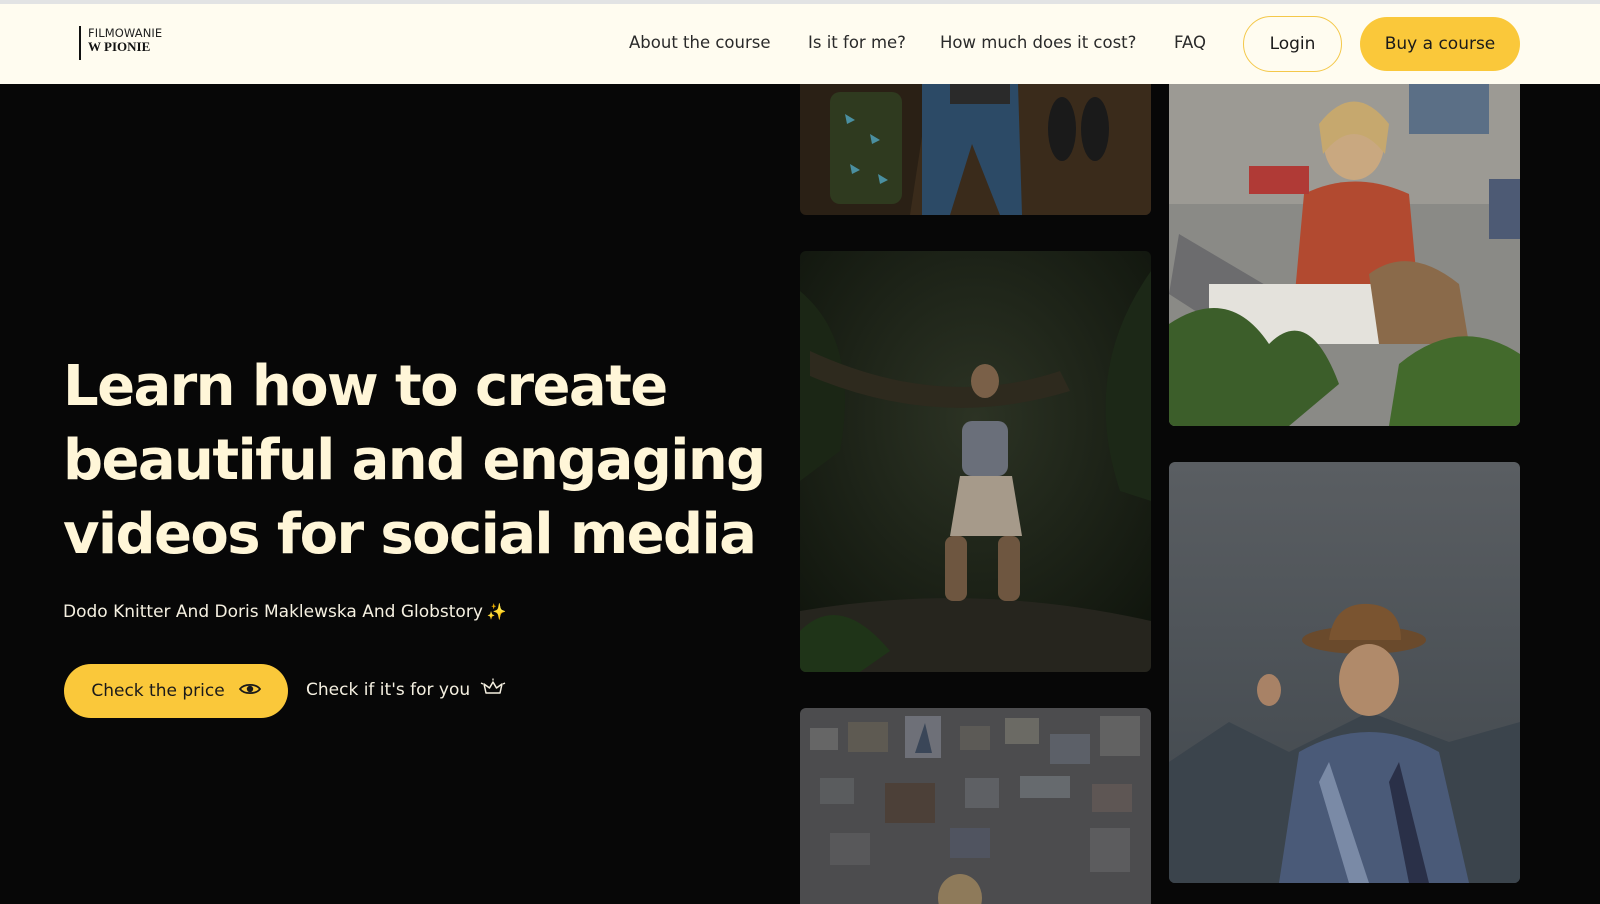 The width and height of the screenshot is (1600, 904). I want to click on headline-line-3: videos for social media, so click(410, 534).